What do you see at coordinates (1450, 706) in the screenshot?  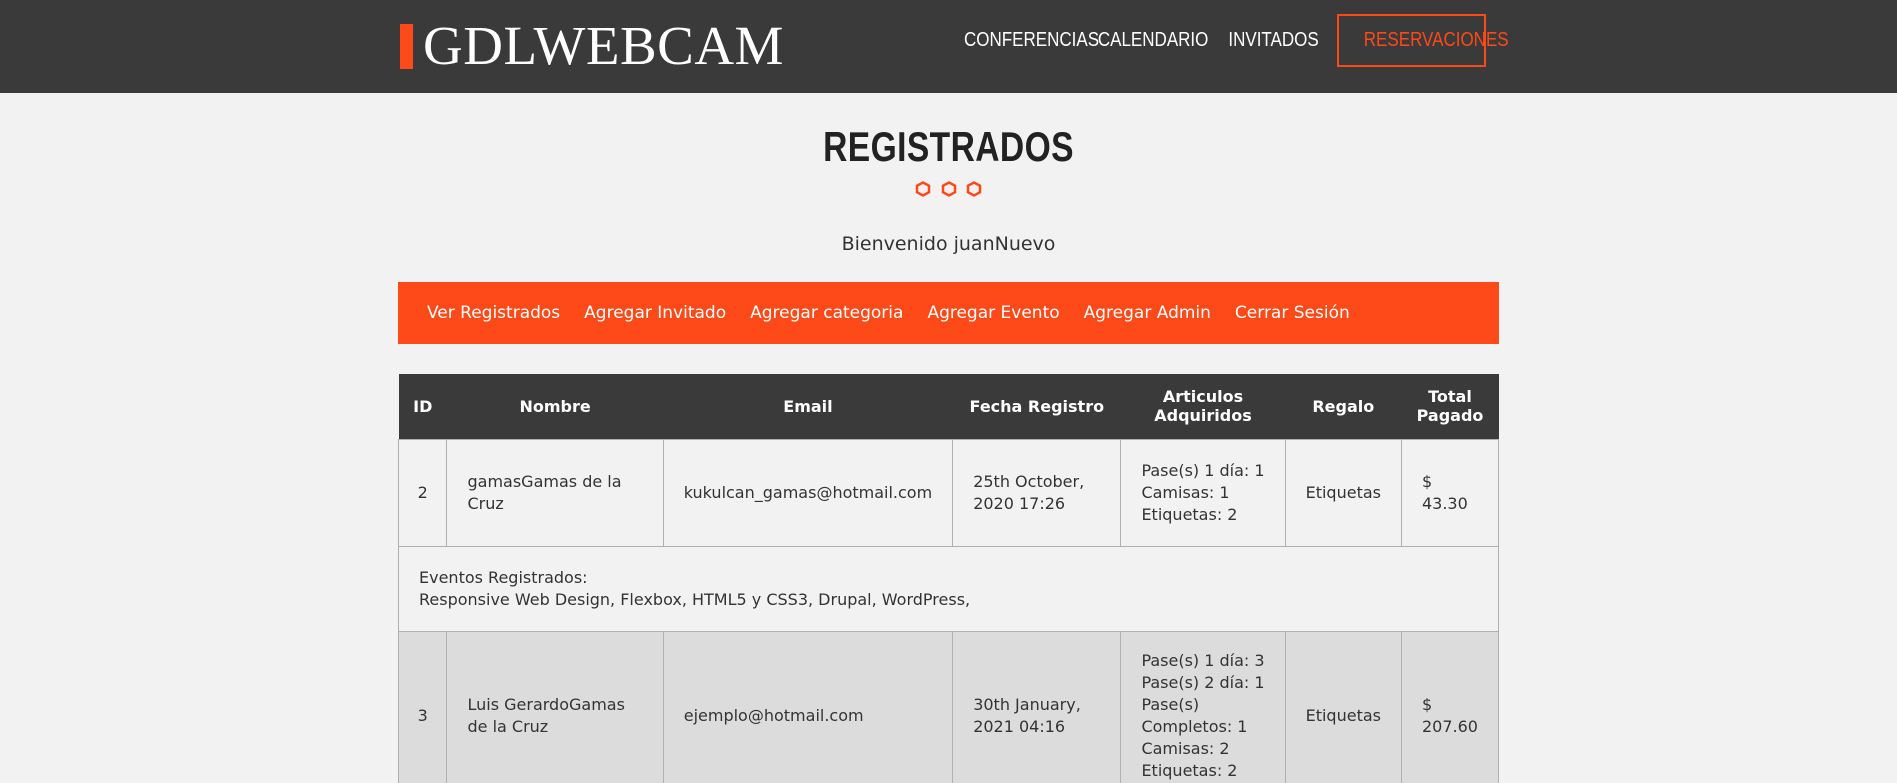 I see `cell-total: $ 207.60` at bounding box center [1450, 706].